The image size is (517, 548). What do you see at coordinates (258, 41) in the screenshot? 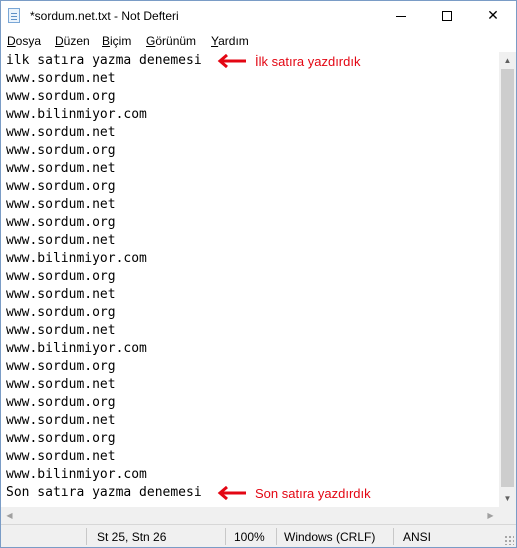
I see `menu-bar: Dosya Düzen Biçim Görünüm Yardım` at bounding box center [258, 41].